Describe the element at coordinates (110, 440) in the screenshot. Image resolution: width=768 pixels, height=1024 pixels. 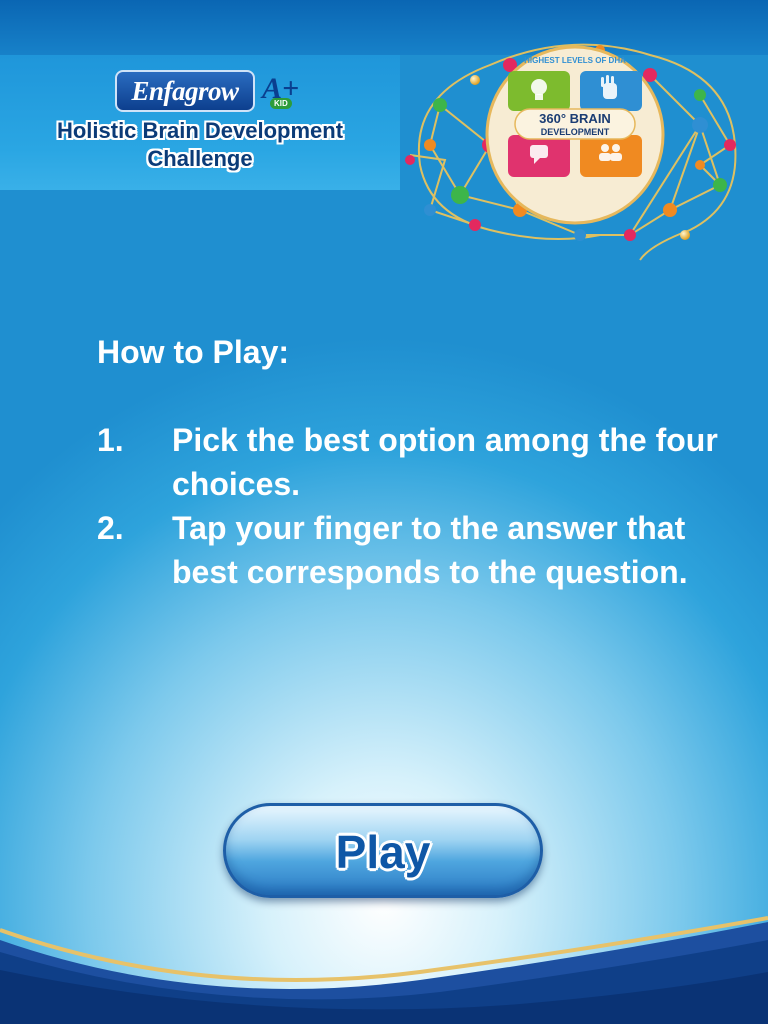
I see `step-number: 1.` at that location.